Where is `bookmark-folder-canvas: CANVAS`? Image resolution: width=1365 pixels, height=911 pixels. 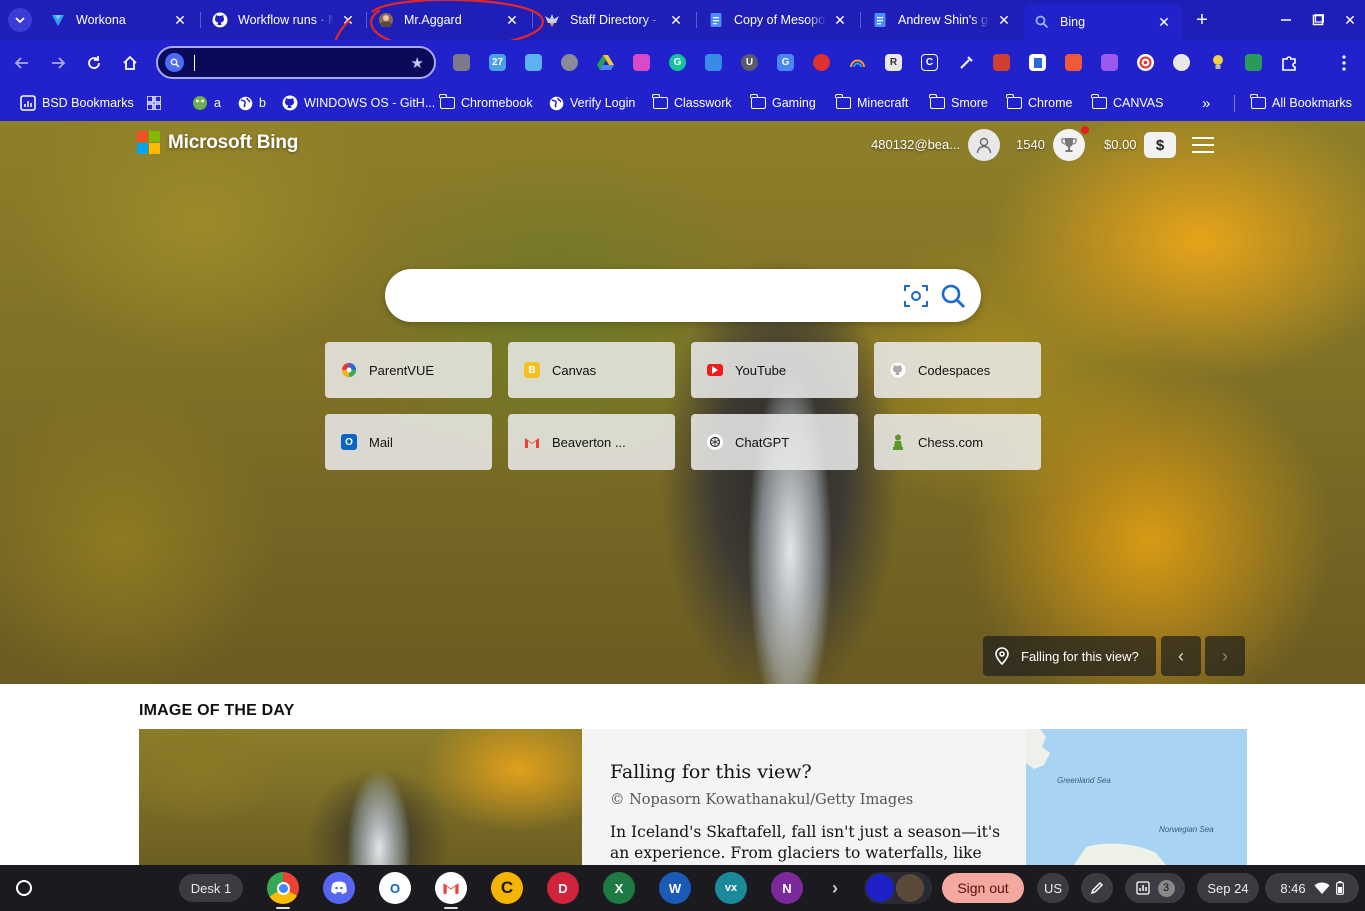 bookmark-folder-canvas: CANVAS is located at coordinates (1126, 103).